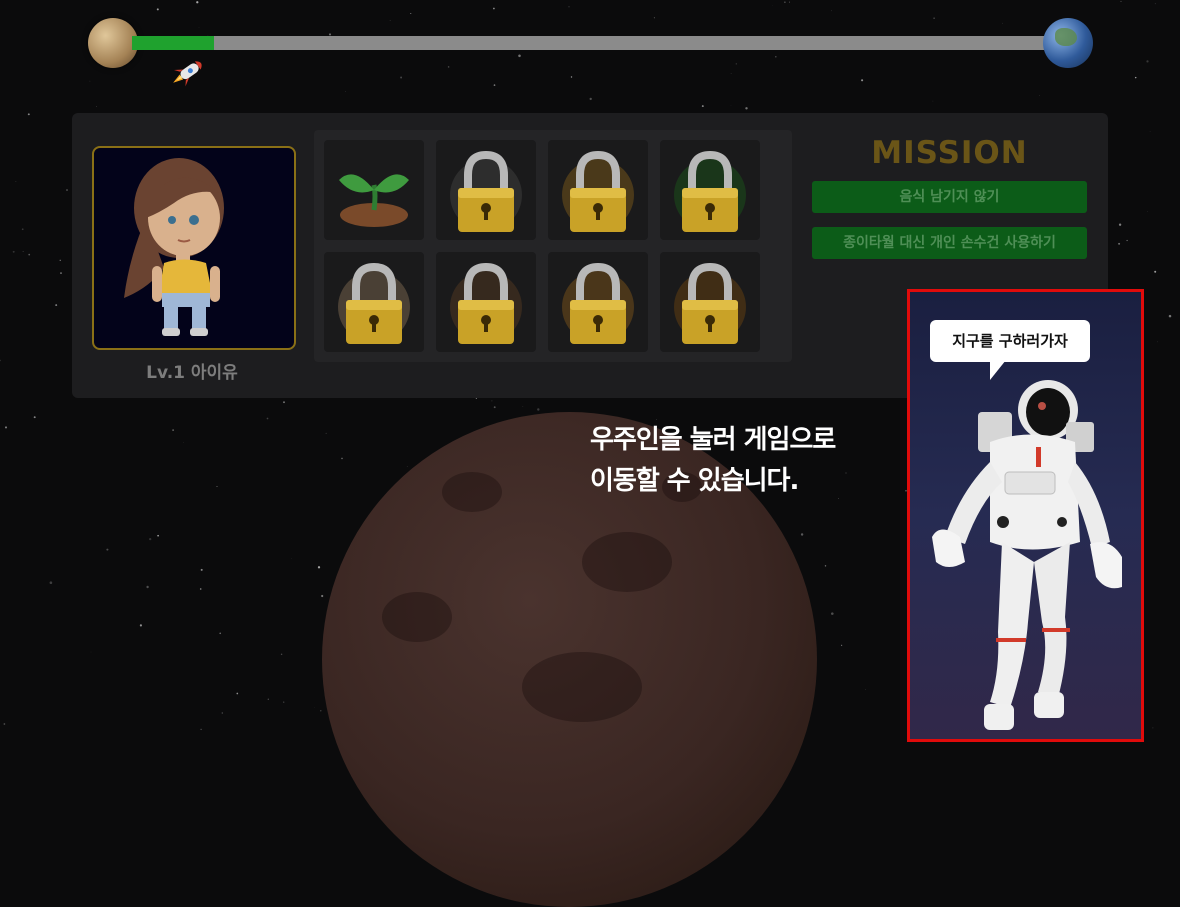 This screenshot has width=1180, height=907. What do you see at coordinates (1025, 557) in the screenshot?
I see `astronaut-icon` at bounding box center [1025, 557].